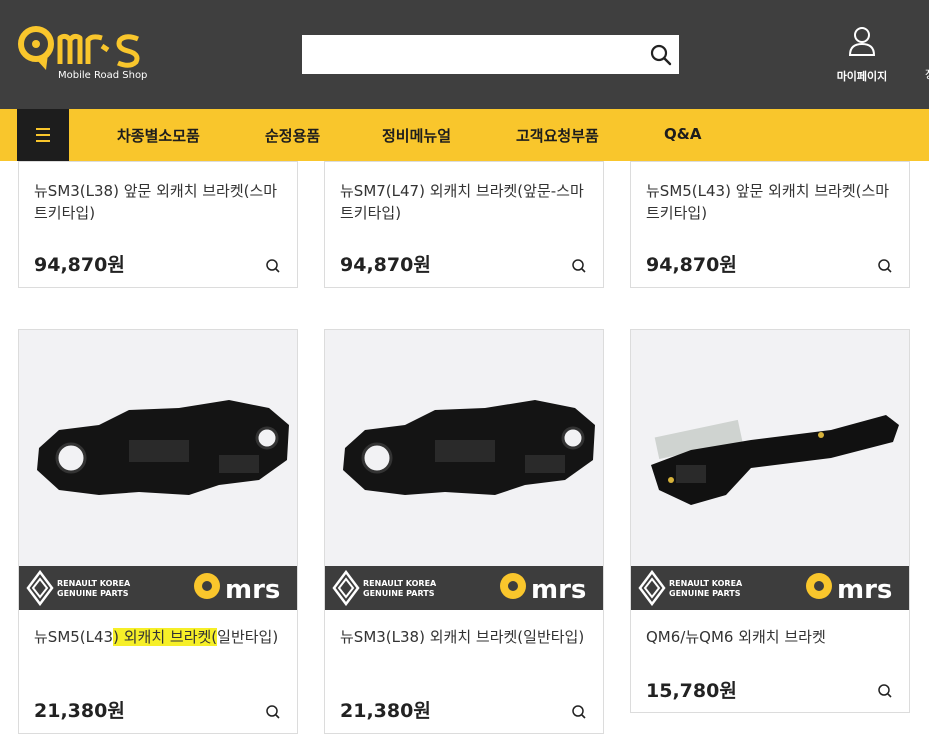  Describe the element at coordinates (158, 135) in the screenshot. I see `nav-item-consumables: 차종별소모품` at that location.